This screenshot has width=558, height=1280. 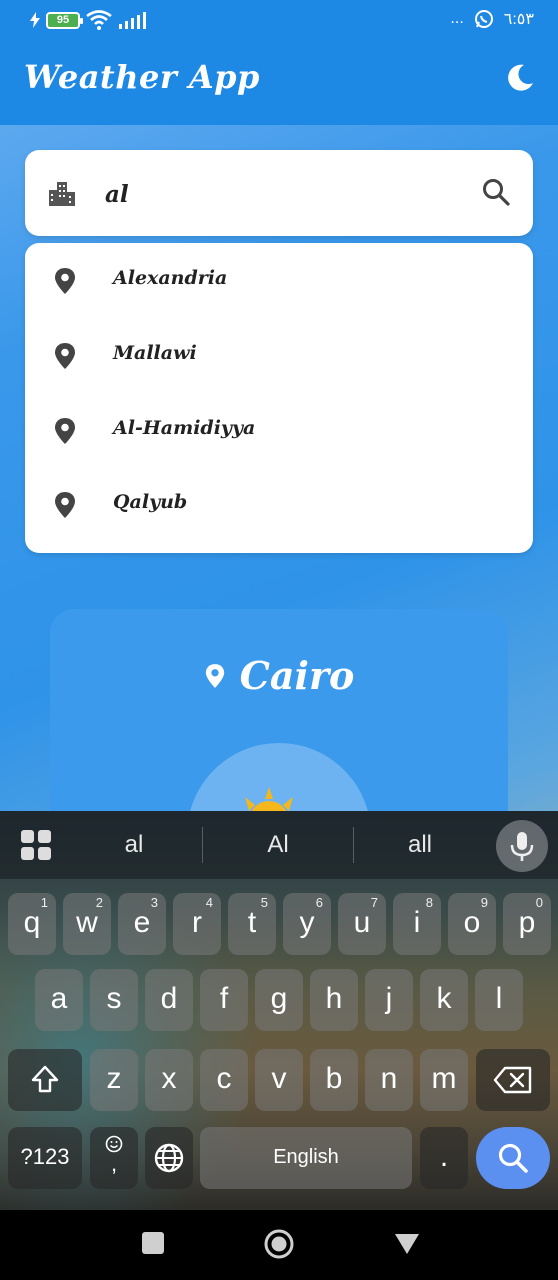 What do you see at coordinates (444, 1080) in the screenshot?
I see `key-m: m` at bounding box center [444, 1080].